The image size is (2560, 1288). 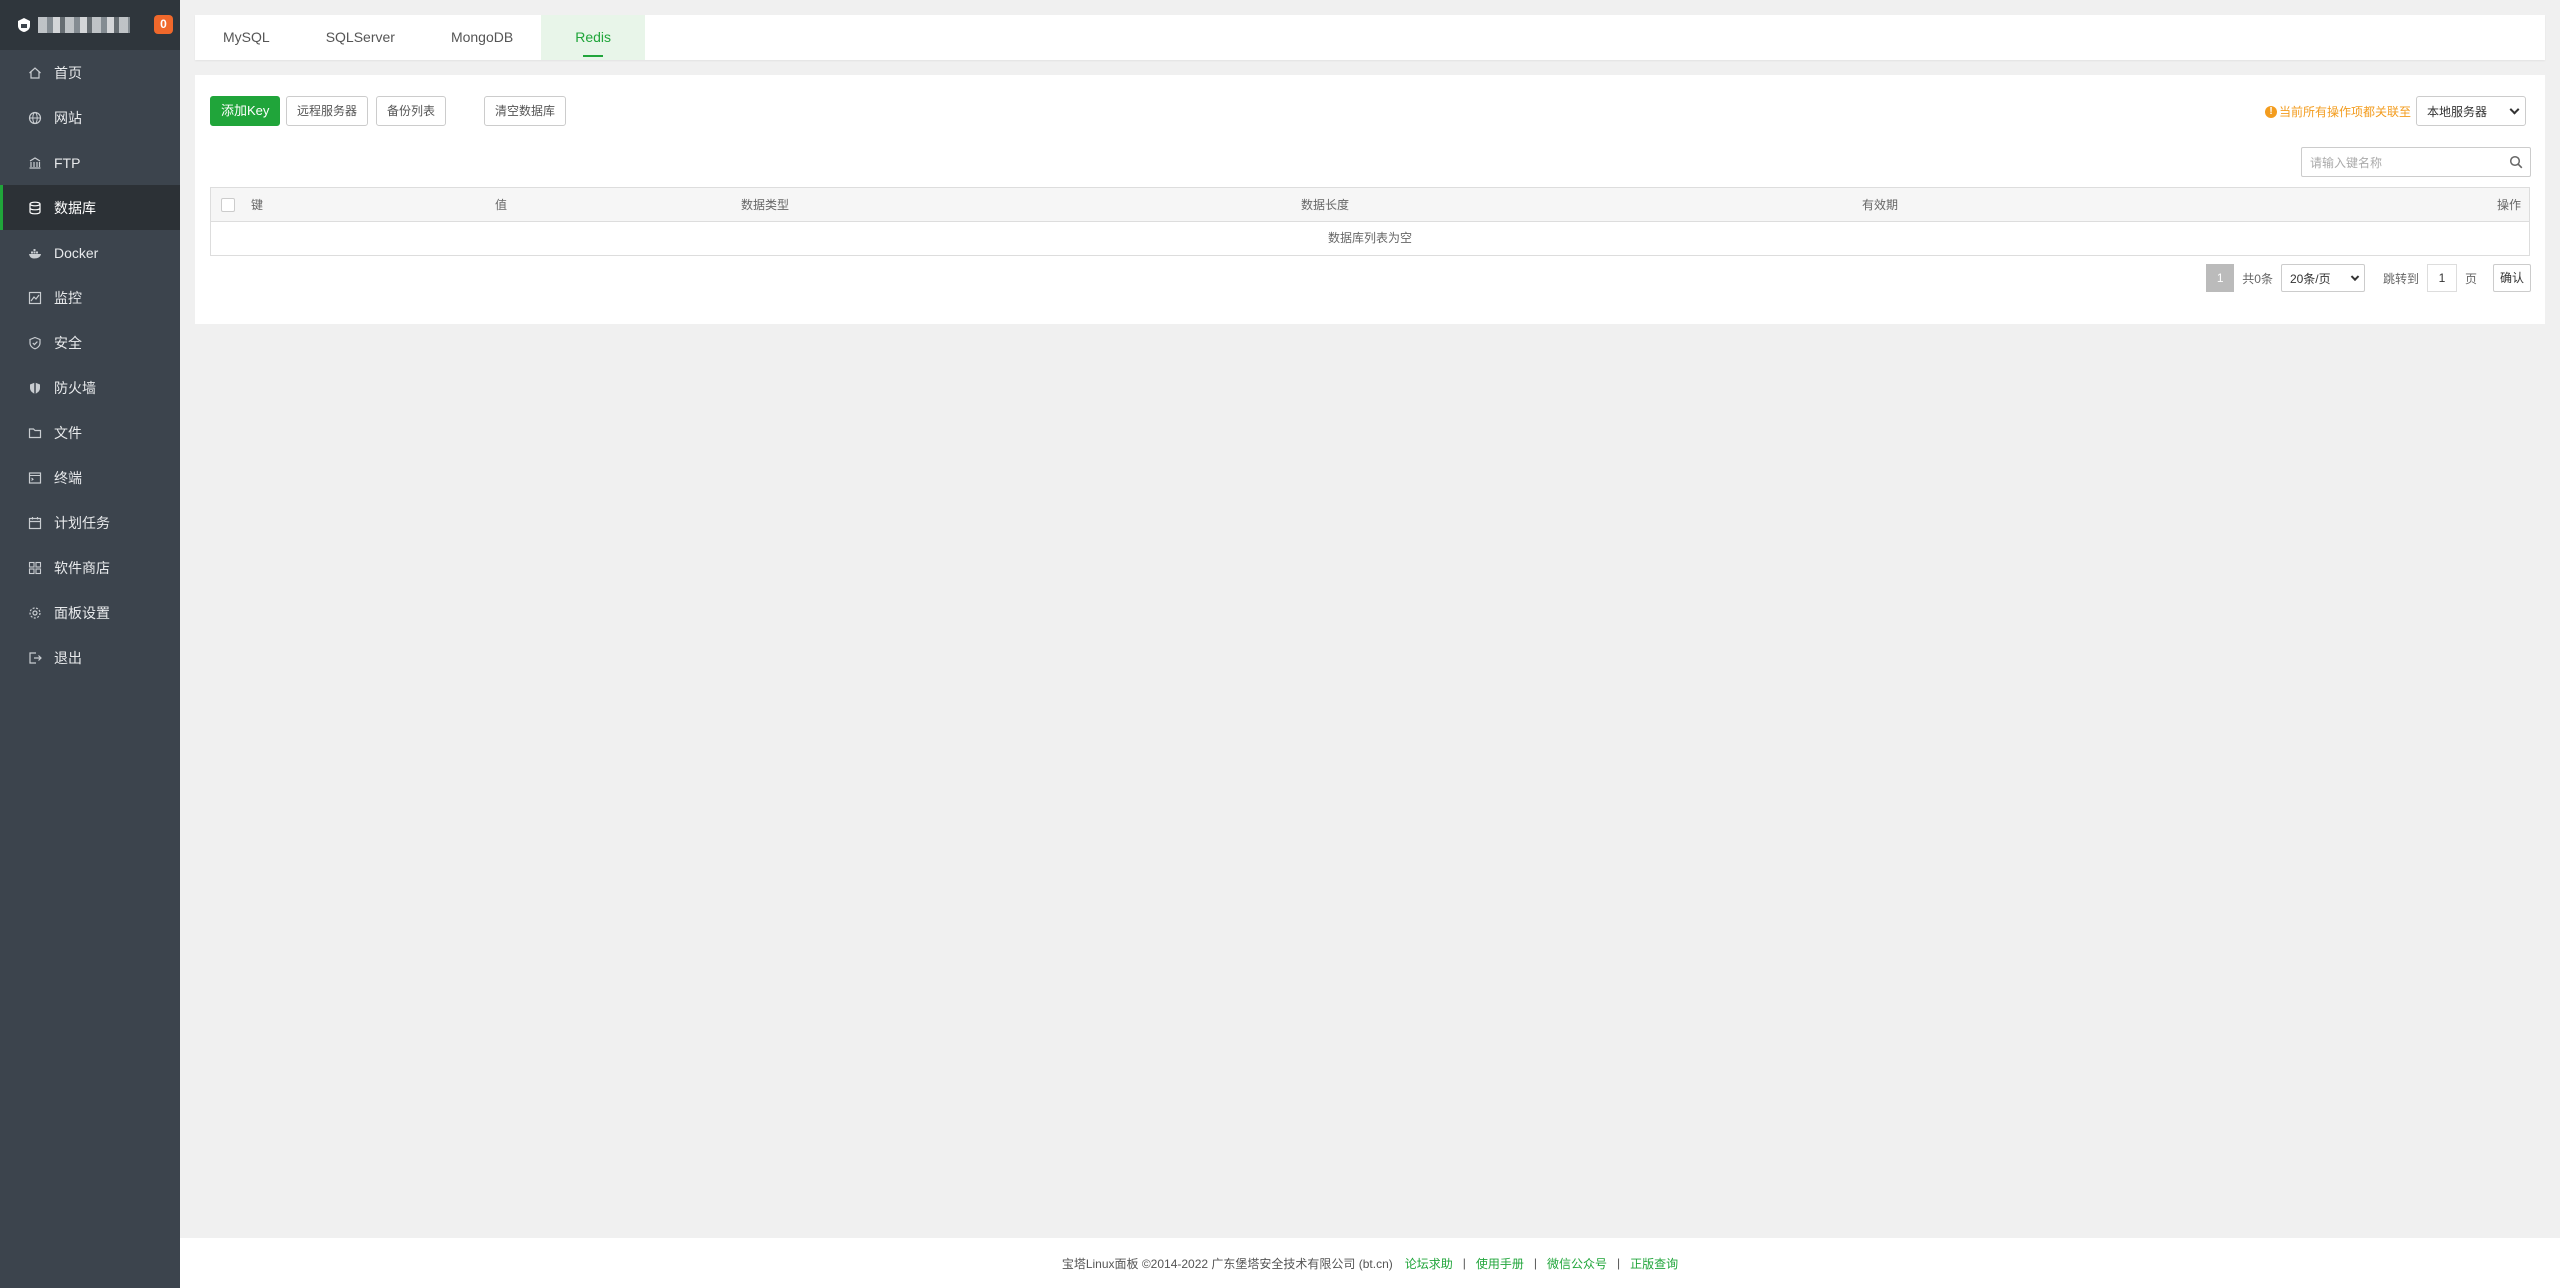 I want to click on sidebar-item-website: 网站, so click(x=90, y=117).